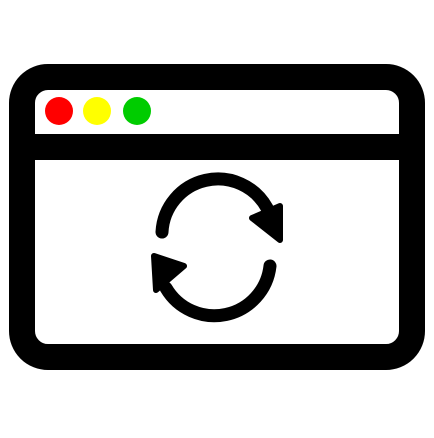 Image resolution: width=434 pixels, height=438 pixels. Describe the element at coordinates (137, 111) in the screenshot. I see `maximize-dot` at that location.